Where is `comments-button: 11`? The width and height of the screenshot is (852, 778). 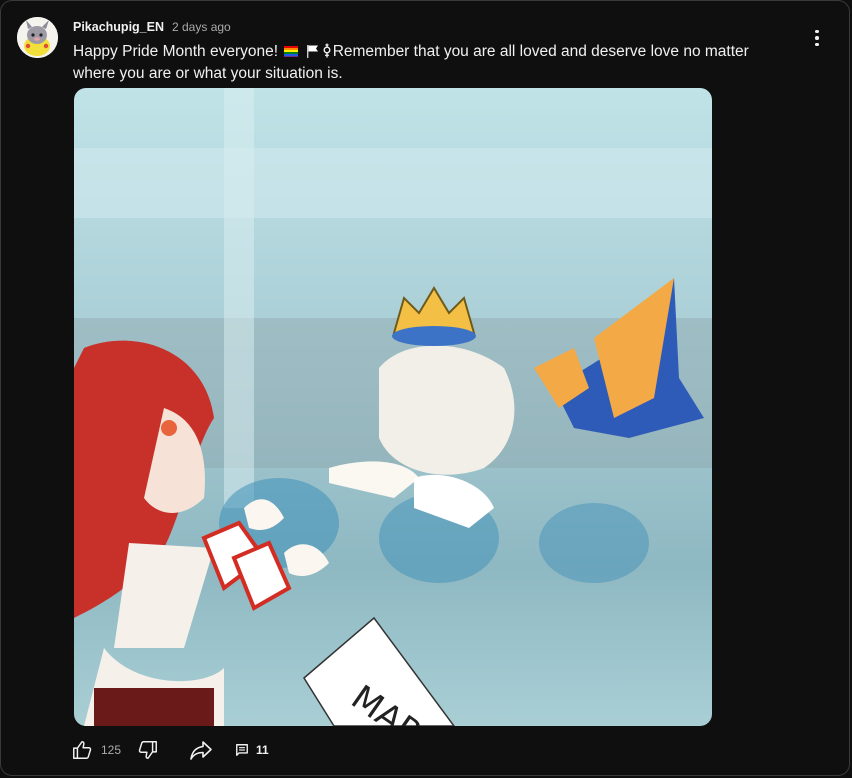
comments-button: 11 is located at coordinates (252, 750).